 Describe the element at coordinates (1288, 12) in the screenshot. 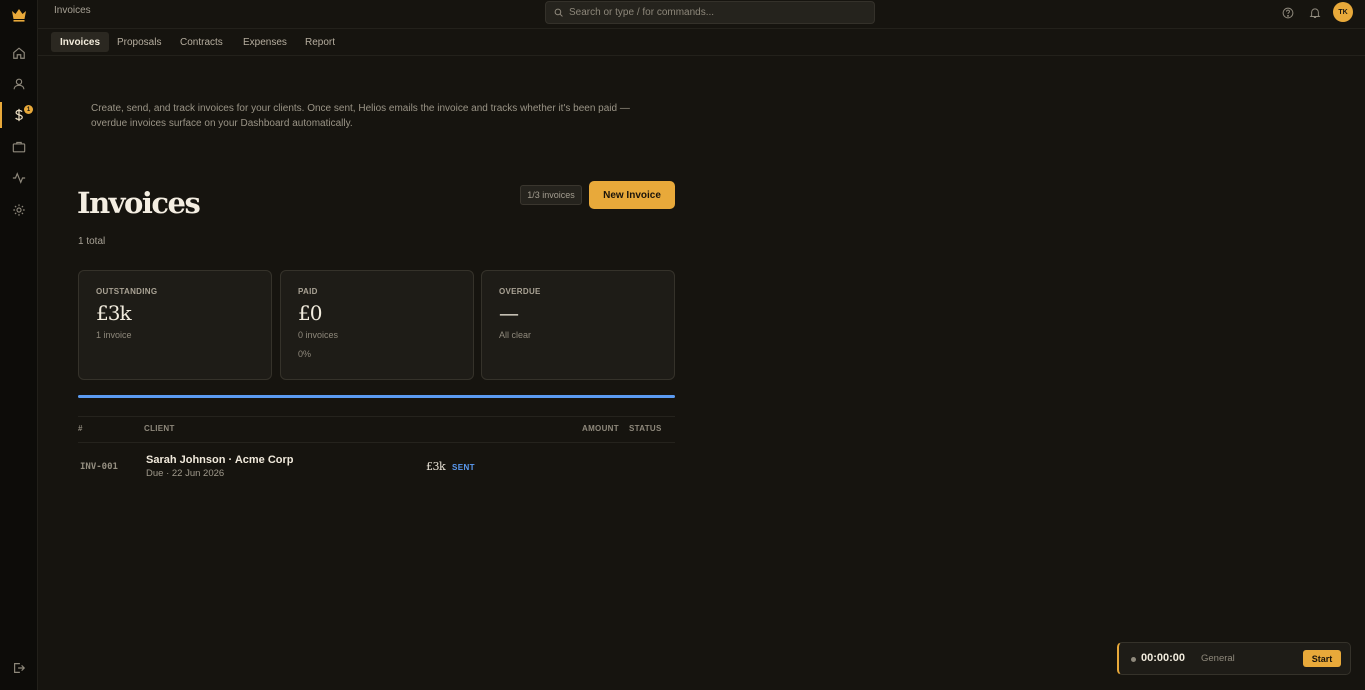

I see `help-icon` at that location.